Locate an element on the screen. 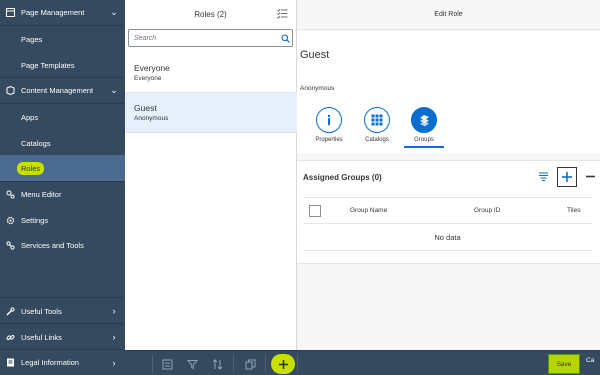 The image size is (600, 375). nav-label: Roles is located at coordinates (31, 168).